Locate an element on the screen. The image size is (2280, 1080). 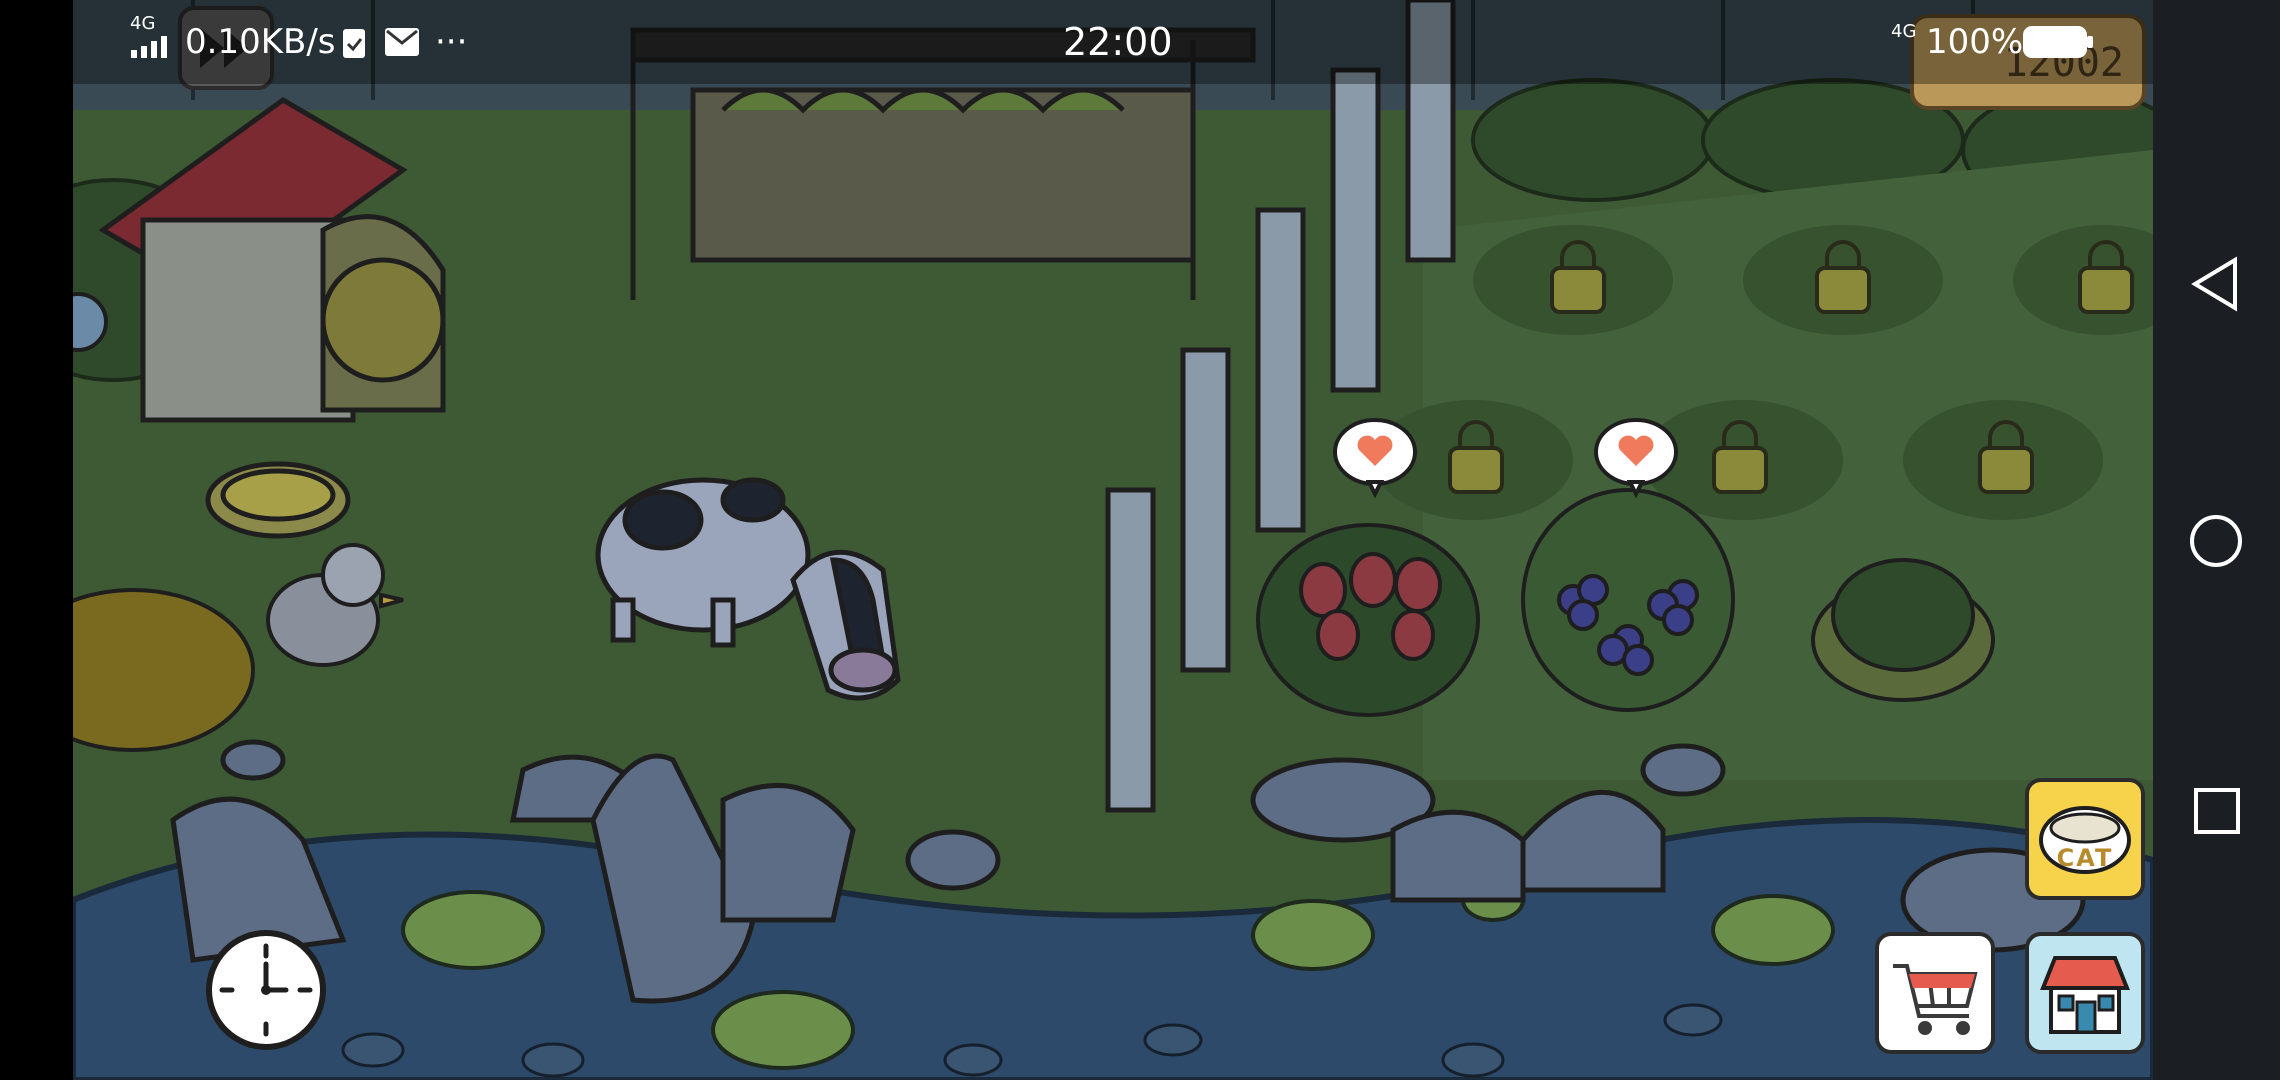
signal-icon is located at coordinates (149, 47).